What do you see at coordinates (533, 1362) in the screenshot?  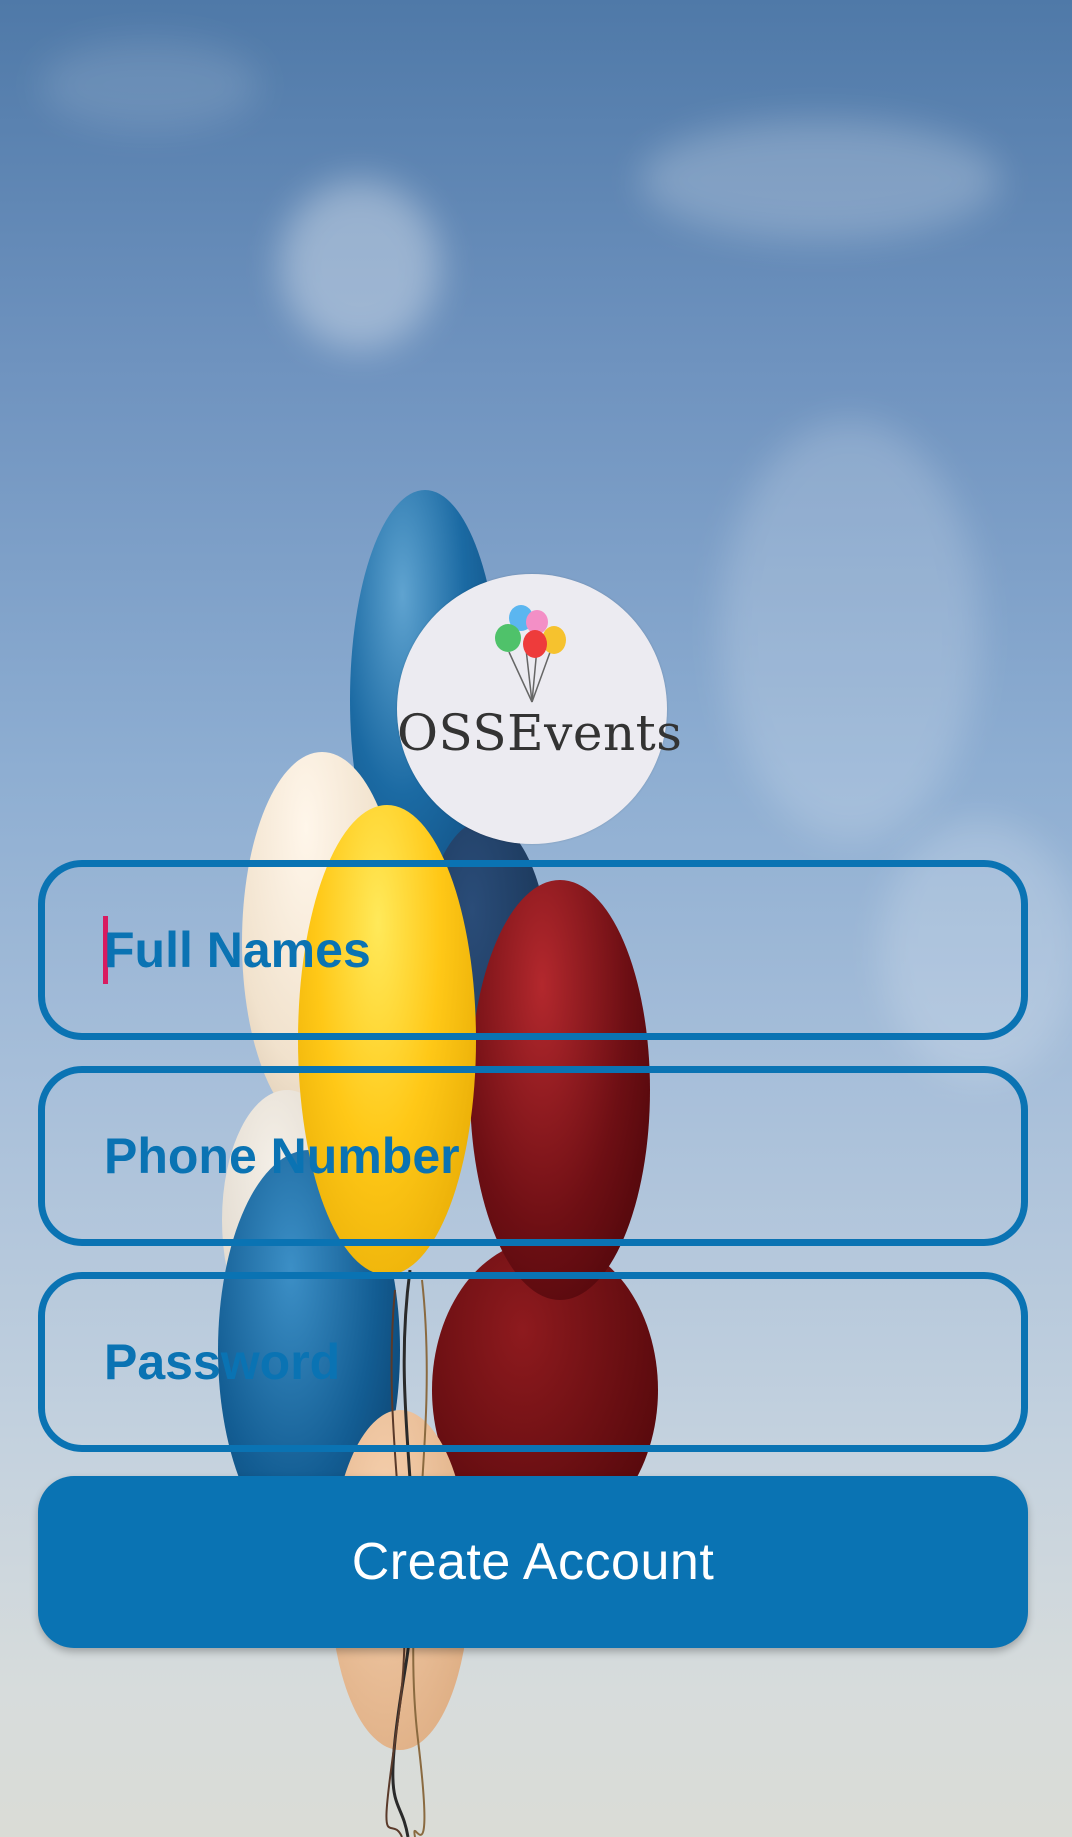 I see `password-field: Password` at bounding box center [533, 1362].